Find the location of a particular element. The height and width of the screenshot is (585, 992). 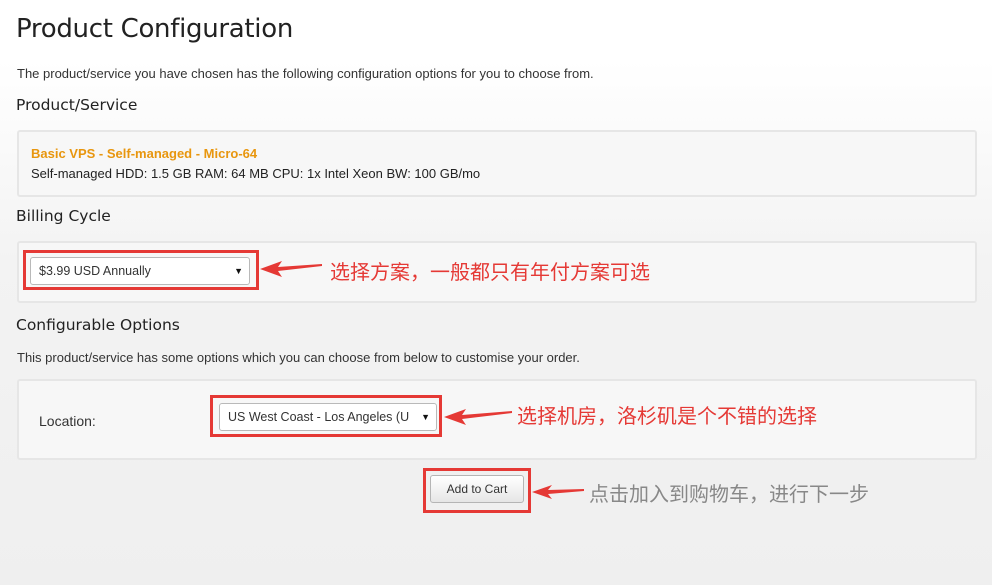

location-label: Location: is located at coordinates (67, 421).